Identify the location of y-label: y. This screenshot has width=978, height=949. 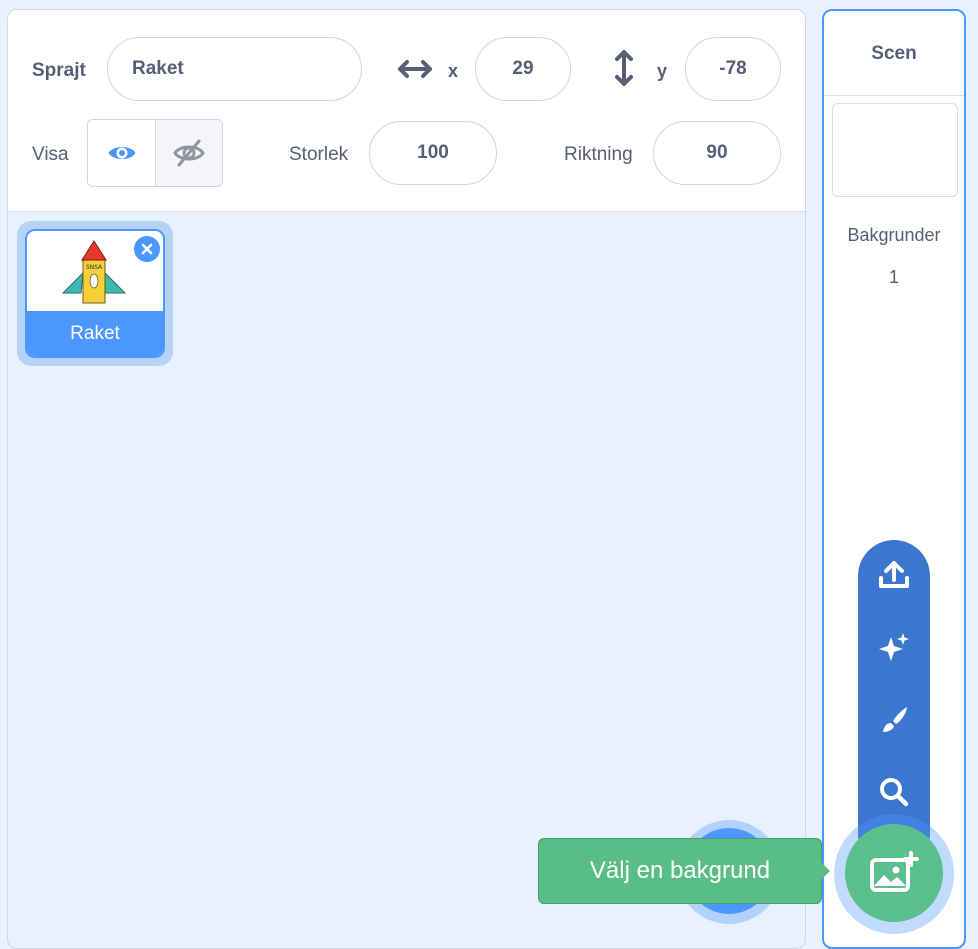
(662, 71).